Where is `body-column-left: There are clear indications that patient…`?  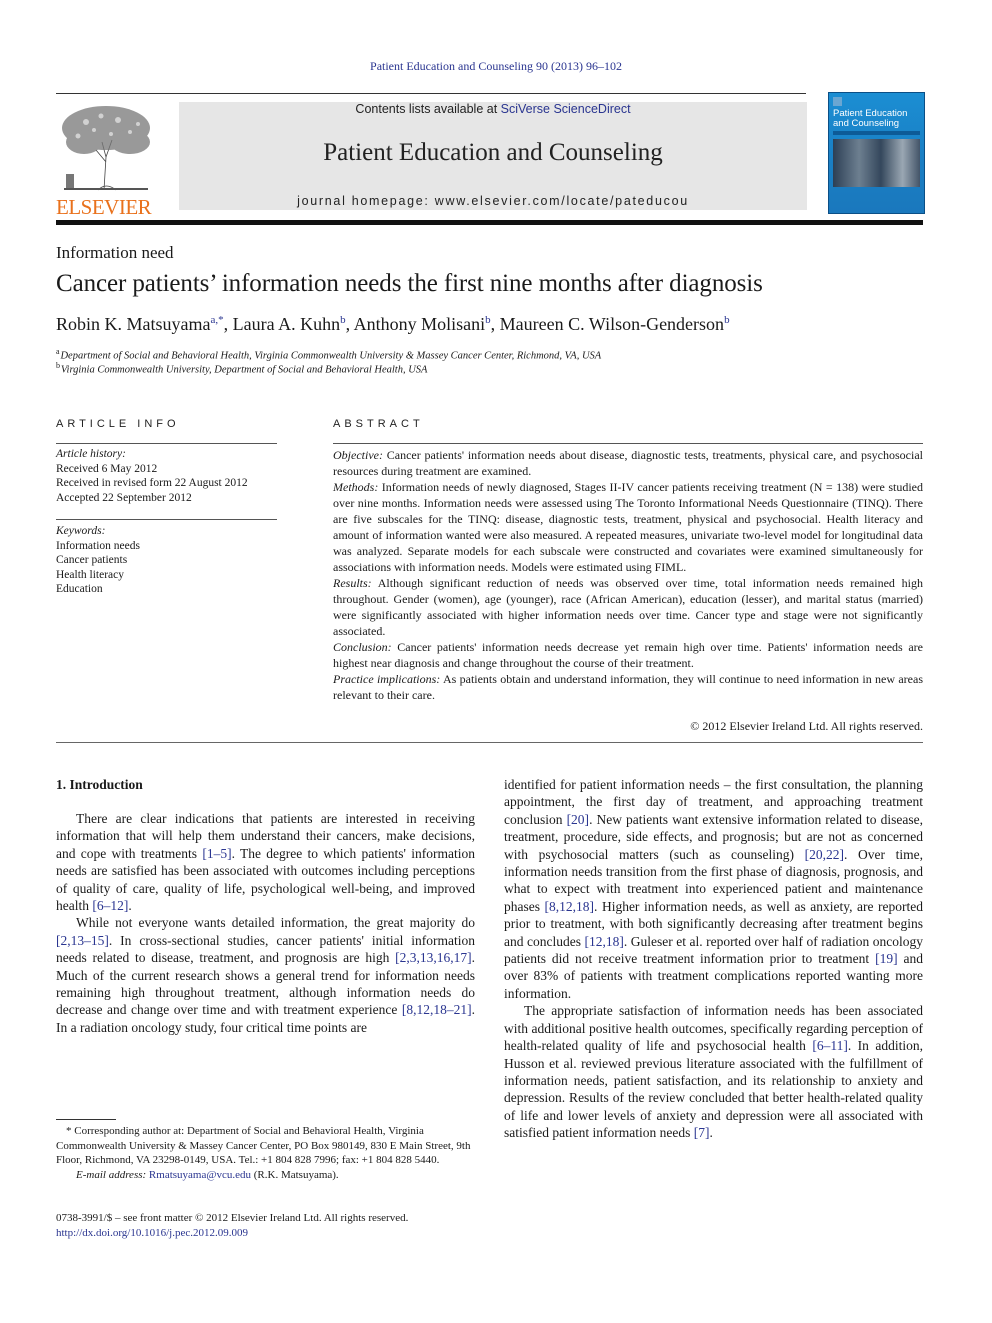
body-column-left: There are clear indications that patient… is located at coordinates (265, 923).